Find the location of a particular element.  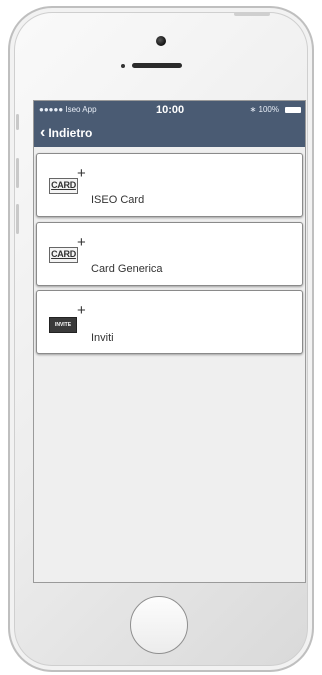

navigation-bar: ‹ Indietro is located at coordinates (169, 134).